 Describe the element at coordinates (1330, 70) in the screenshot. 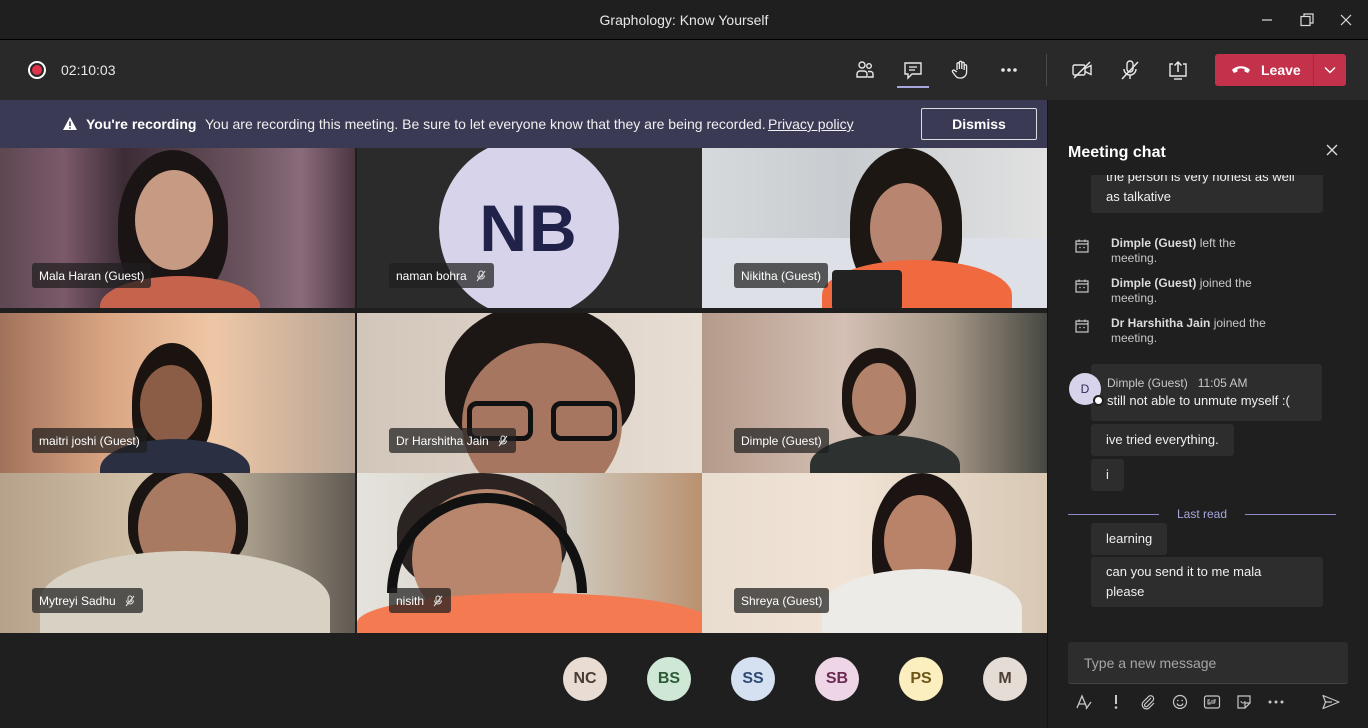

I see `leave-options-button` at that location.